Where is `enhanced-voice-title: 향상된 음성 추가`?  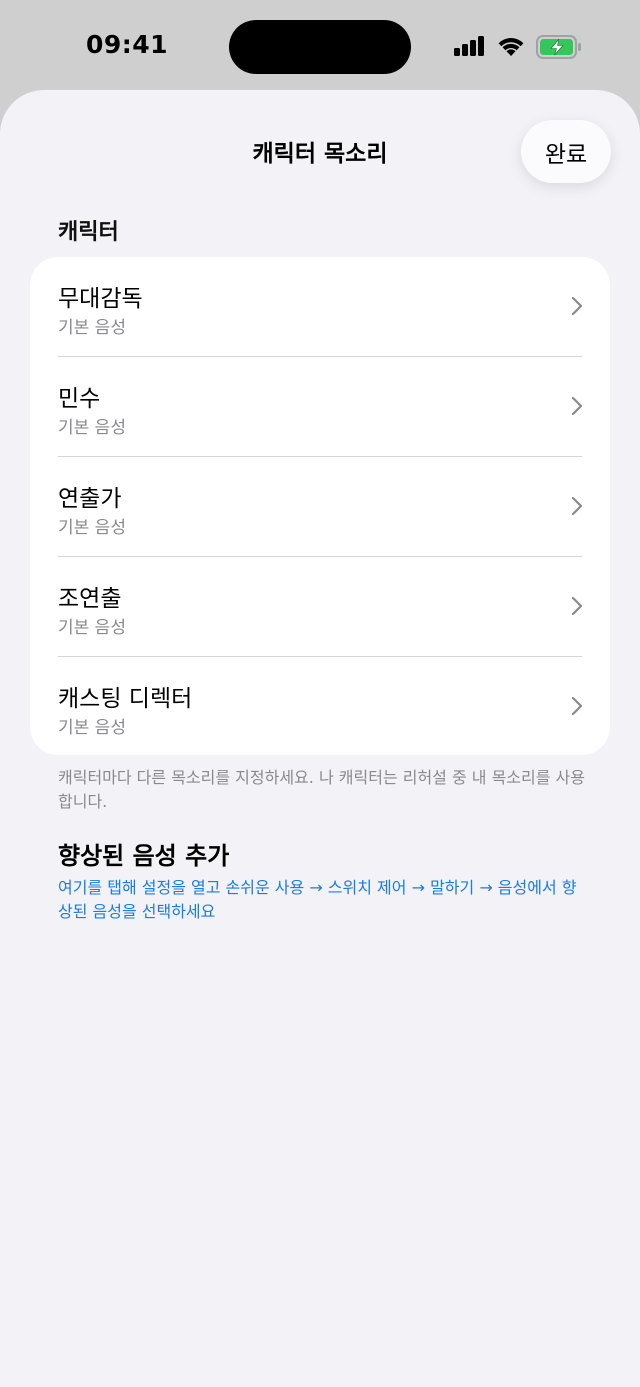 enhanced-voice-title: 향상된 음성 추가 is located at coordinates (144, 856).